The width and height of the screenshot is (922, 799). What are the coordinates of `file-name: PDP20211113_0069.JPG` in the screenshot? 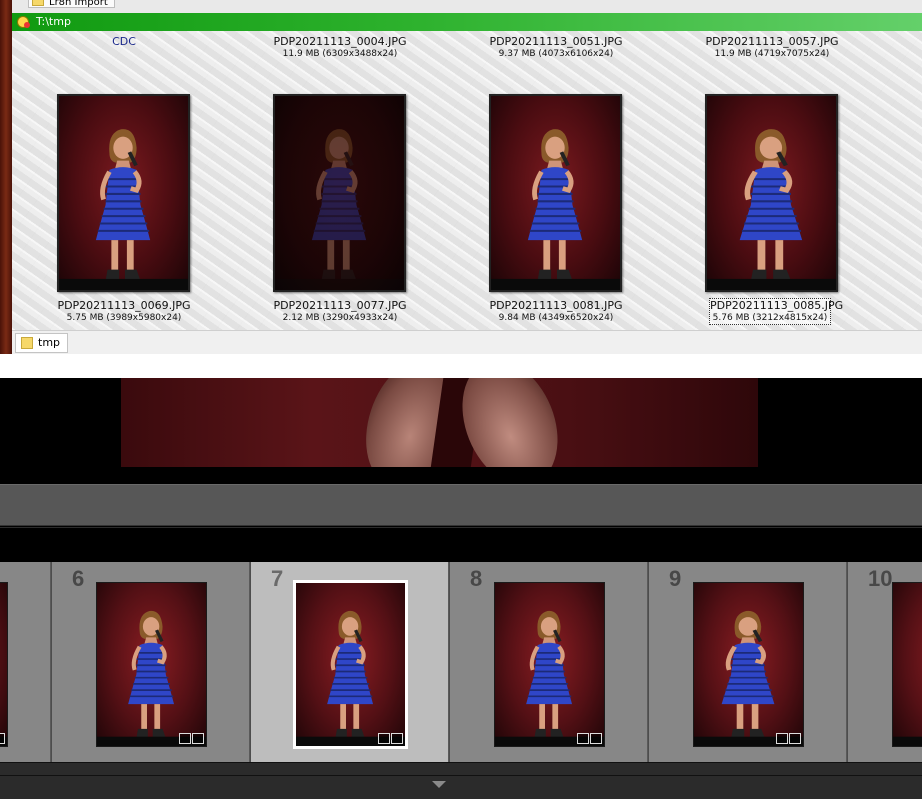 It's located at (124, 305).